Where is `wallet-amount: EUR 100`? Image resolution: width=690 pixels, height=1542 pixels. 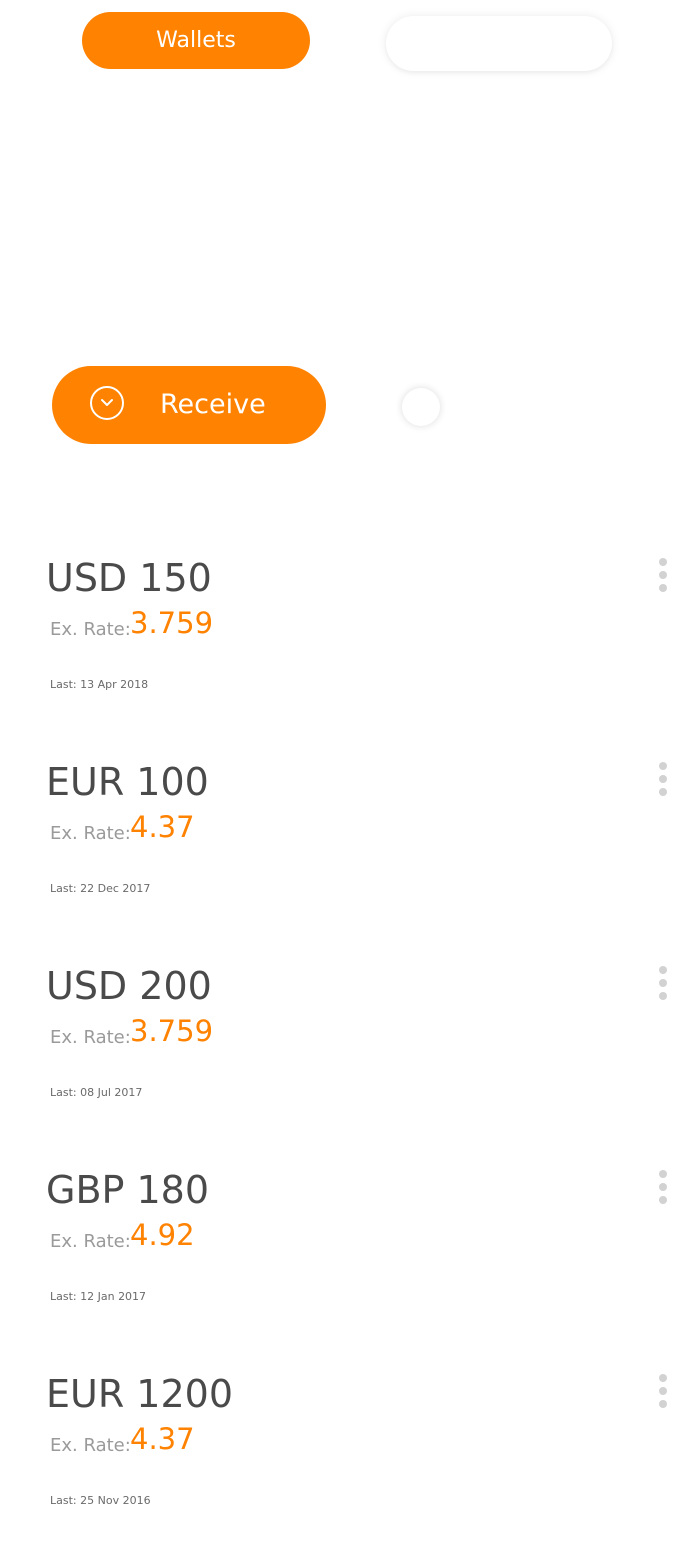 wallet-amount: EUR 100 is located at coordinates (127, 782).